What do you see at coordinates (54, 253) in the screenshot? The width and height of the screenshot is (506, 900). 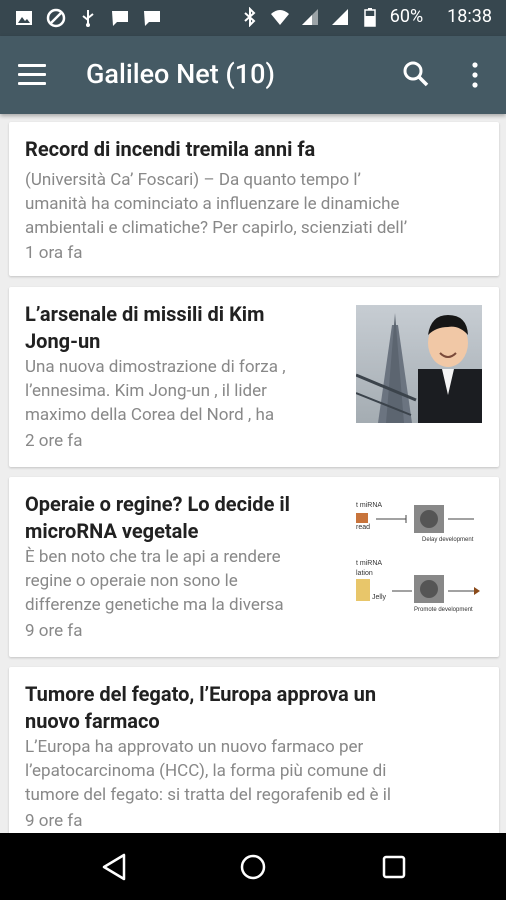 I see `article-time: 1 ora fa` at bounding box center [54, 253].